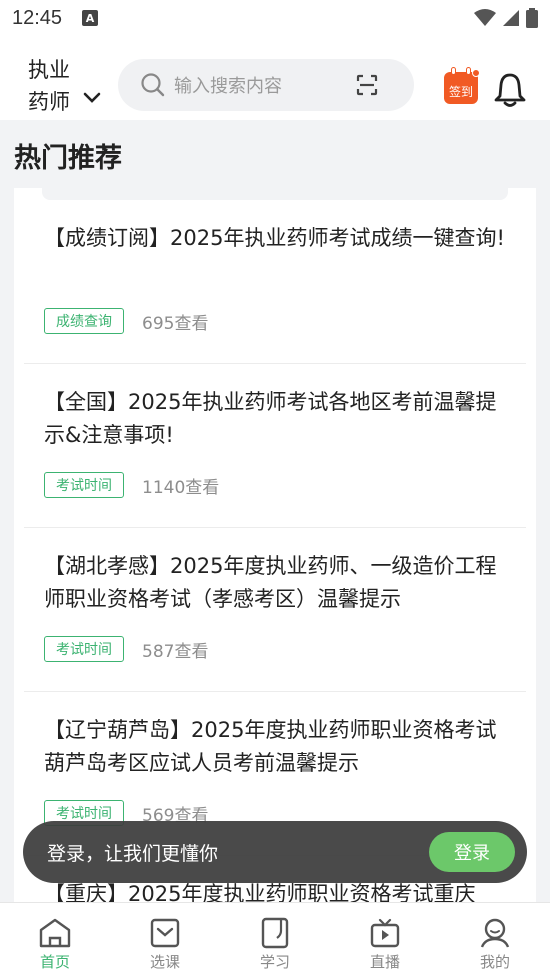 The image size is (550, 979). I want to click on home-icon, so click(55, 933).